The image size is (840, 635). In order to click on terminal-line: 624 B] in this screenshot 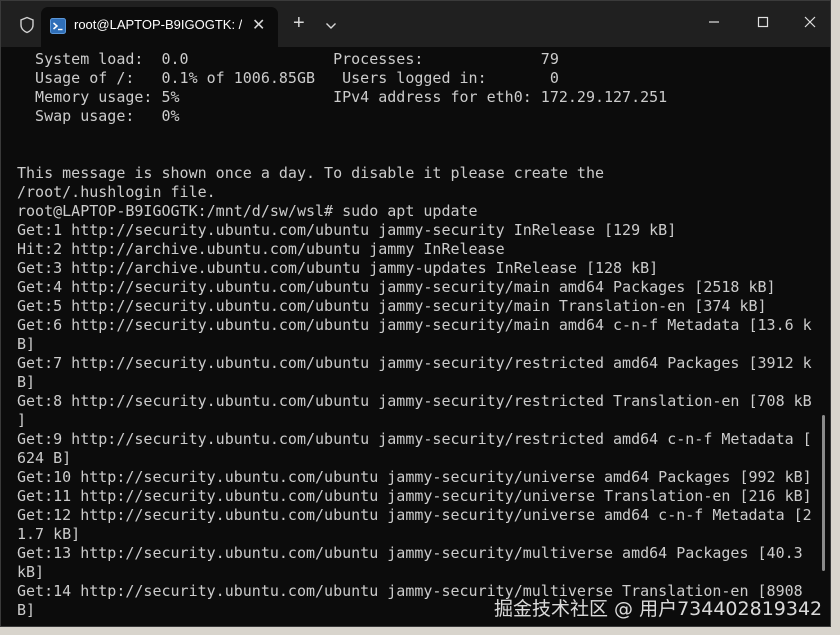, I will do `click(44, 458)`.